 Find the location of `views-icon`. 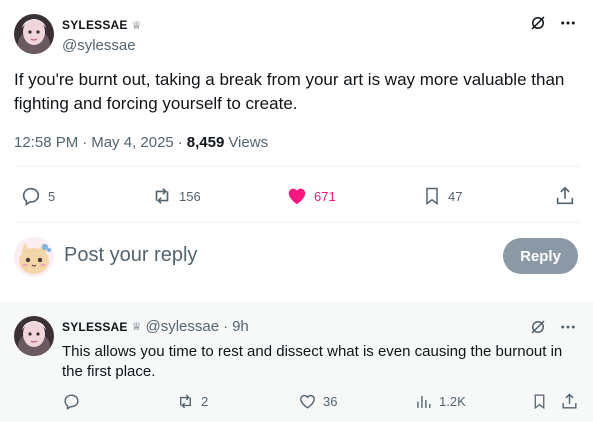

views-icon is located at coordinates (424, 401).